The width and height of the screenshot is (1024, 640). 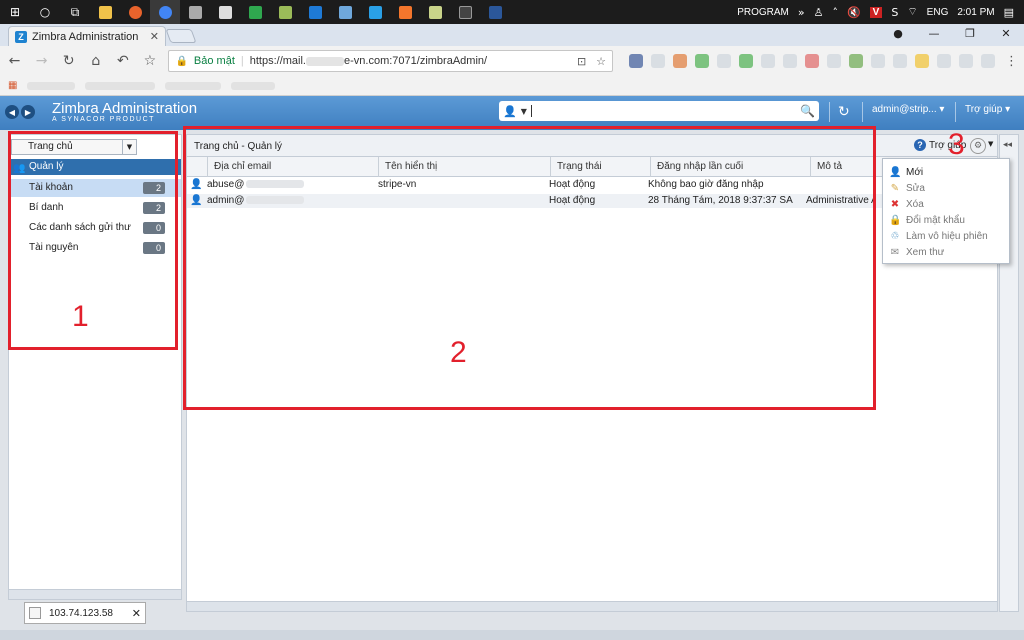 What do you see at coordinates (946, 220) in the screenshot?
I see `menu-item-change-password: 🔒 Đổi mật khẩu` at bounding box center [946, 220].